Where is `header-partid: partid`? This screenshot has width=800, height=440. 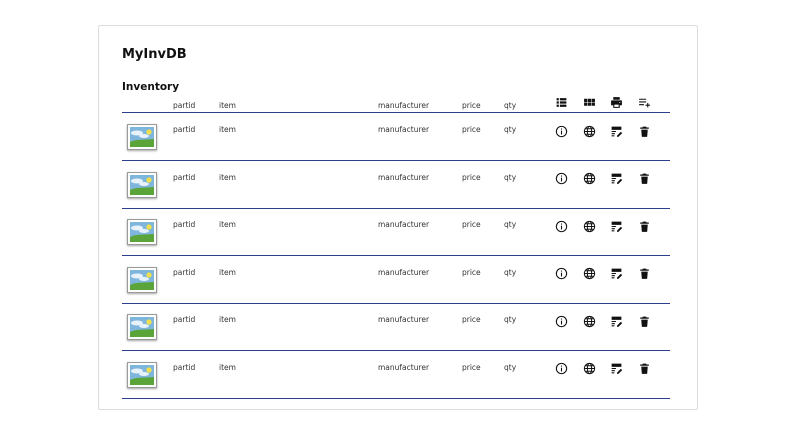 header-partid: partid is located at coordinates (184, 105).